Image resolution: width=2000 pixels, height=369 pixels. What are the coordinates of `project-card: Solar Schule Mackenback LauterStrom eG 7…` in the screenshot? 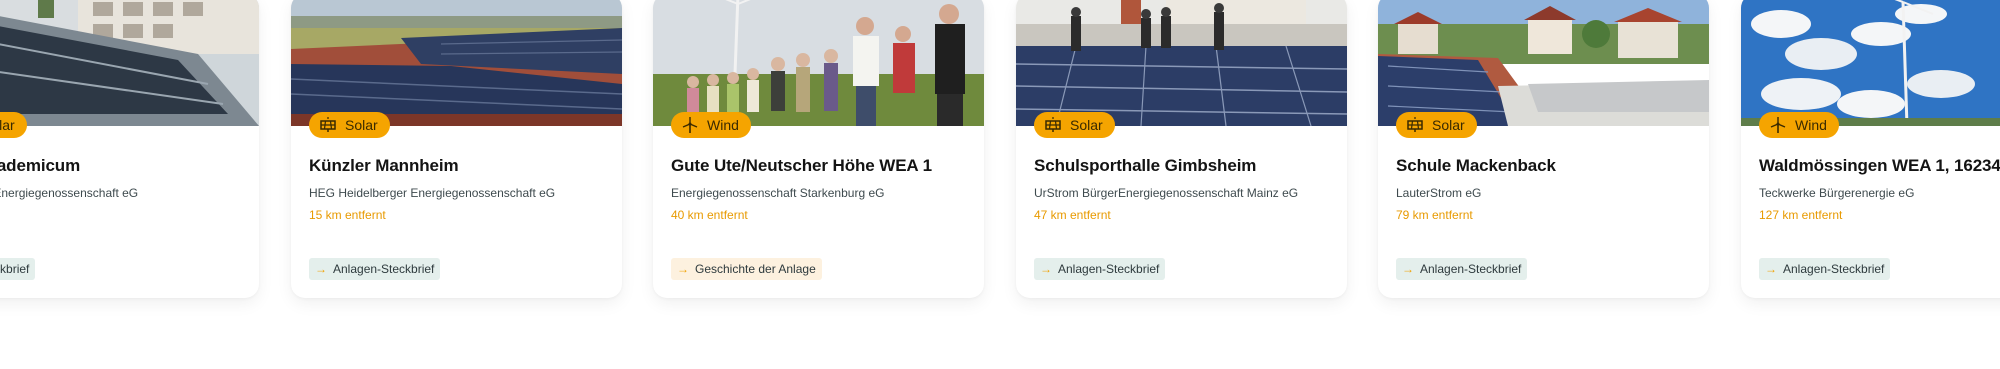 It's located at (1543, 149).